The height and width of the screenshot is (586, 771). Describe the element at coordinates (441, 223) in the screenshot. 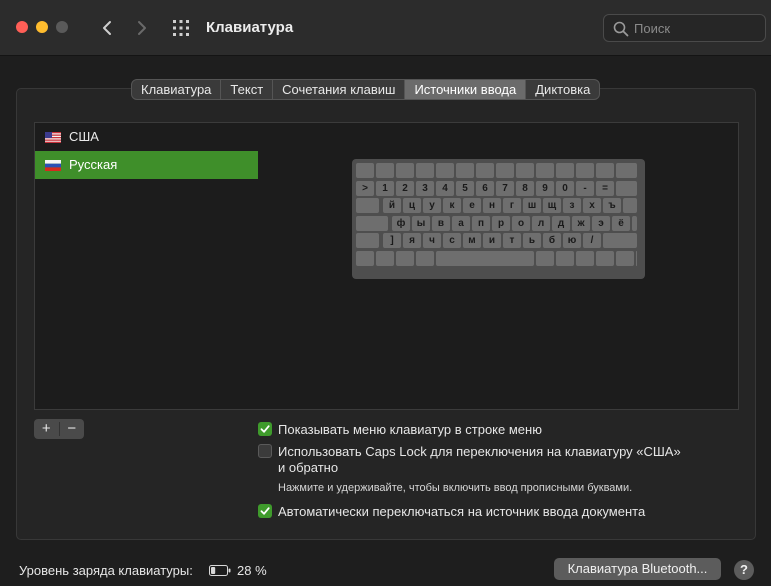

I see `key-cap: в` at that location.